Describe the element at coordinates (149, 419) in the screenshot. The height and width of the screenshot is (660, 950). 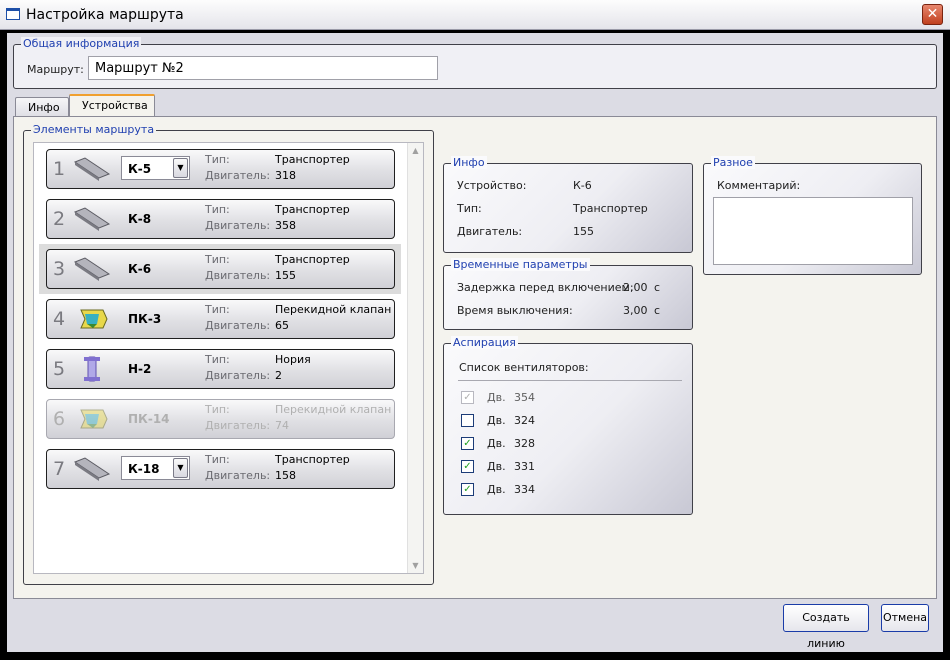
I see `device-code: ПК-14` at that location.